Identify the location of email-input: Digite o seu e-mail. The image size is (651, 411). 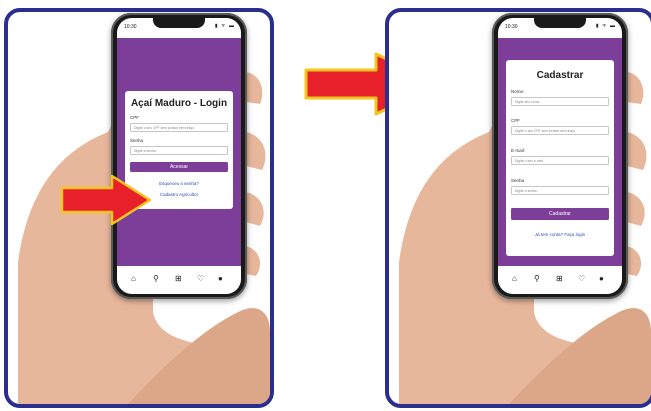
(560, 160).